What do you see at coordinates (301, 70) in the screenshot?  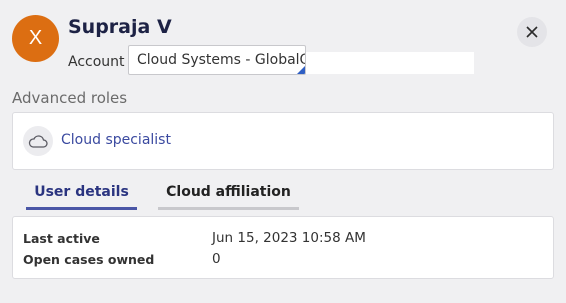 I see `select-corner-indicator` at bounding box center [301, 70].